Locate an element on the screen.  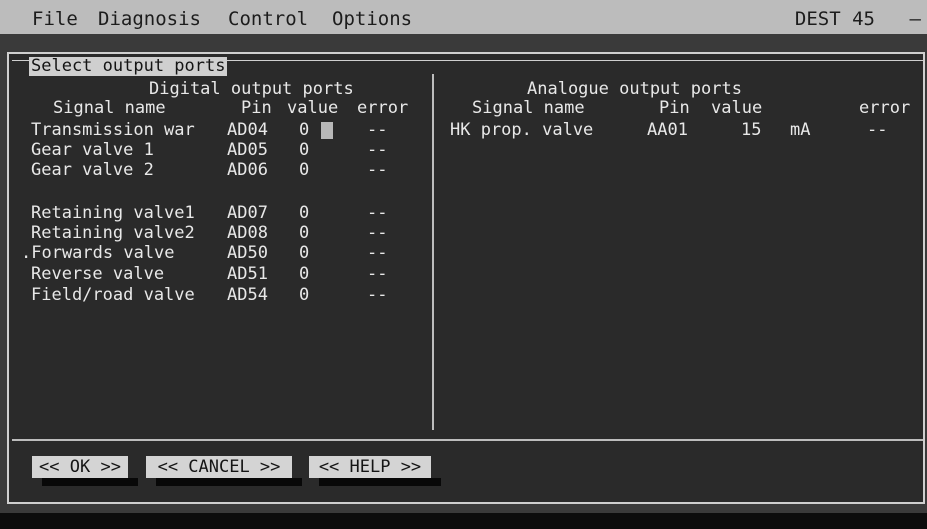
digital-row-name: Retaining valve1 is located at coordinates (113, 213).